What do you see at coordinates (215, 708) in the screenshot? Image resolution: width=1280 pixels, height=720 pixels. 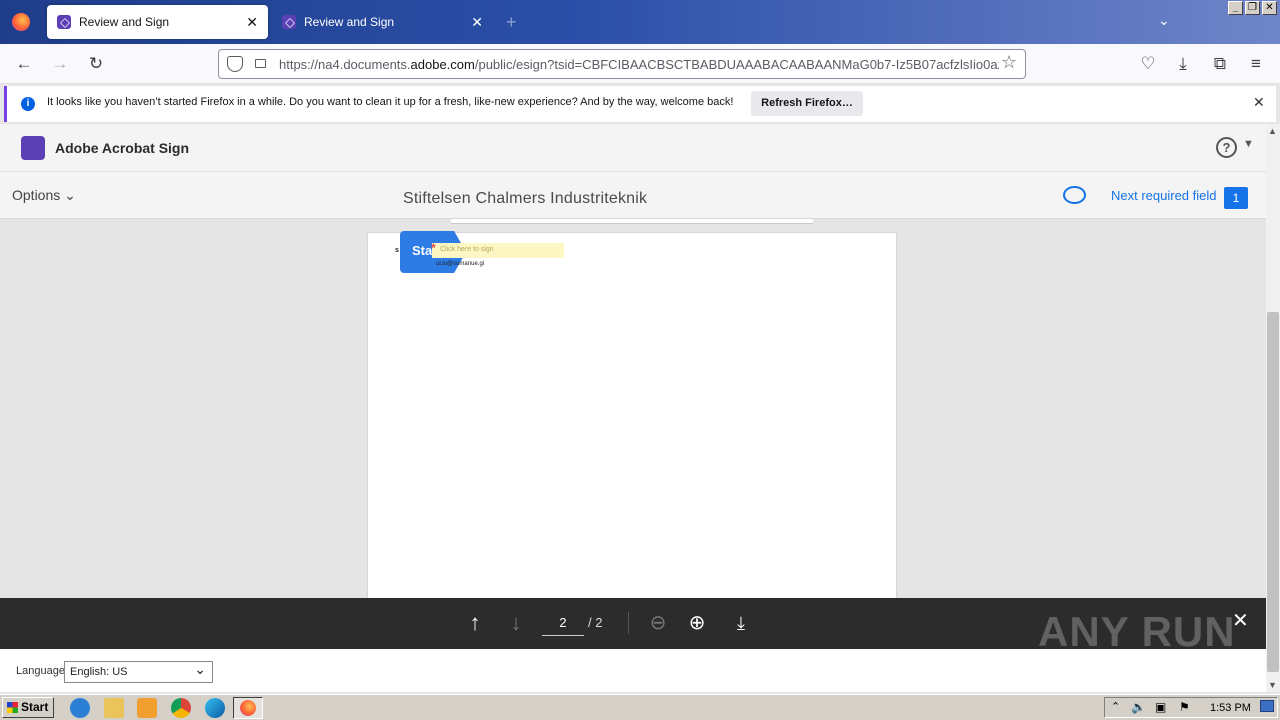 I see `edge-icon` at bounding box center [215, 708].